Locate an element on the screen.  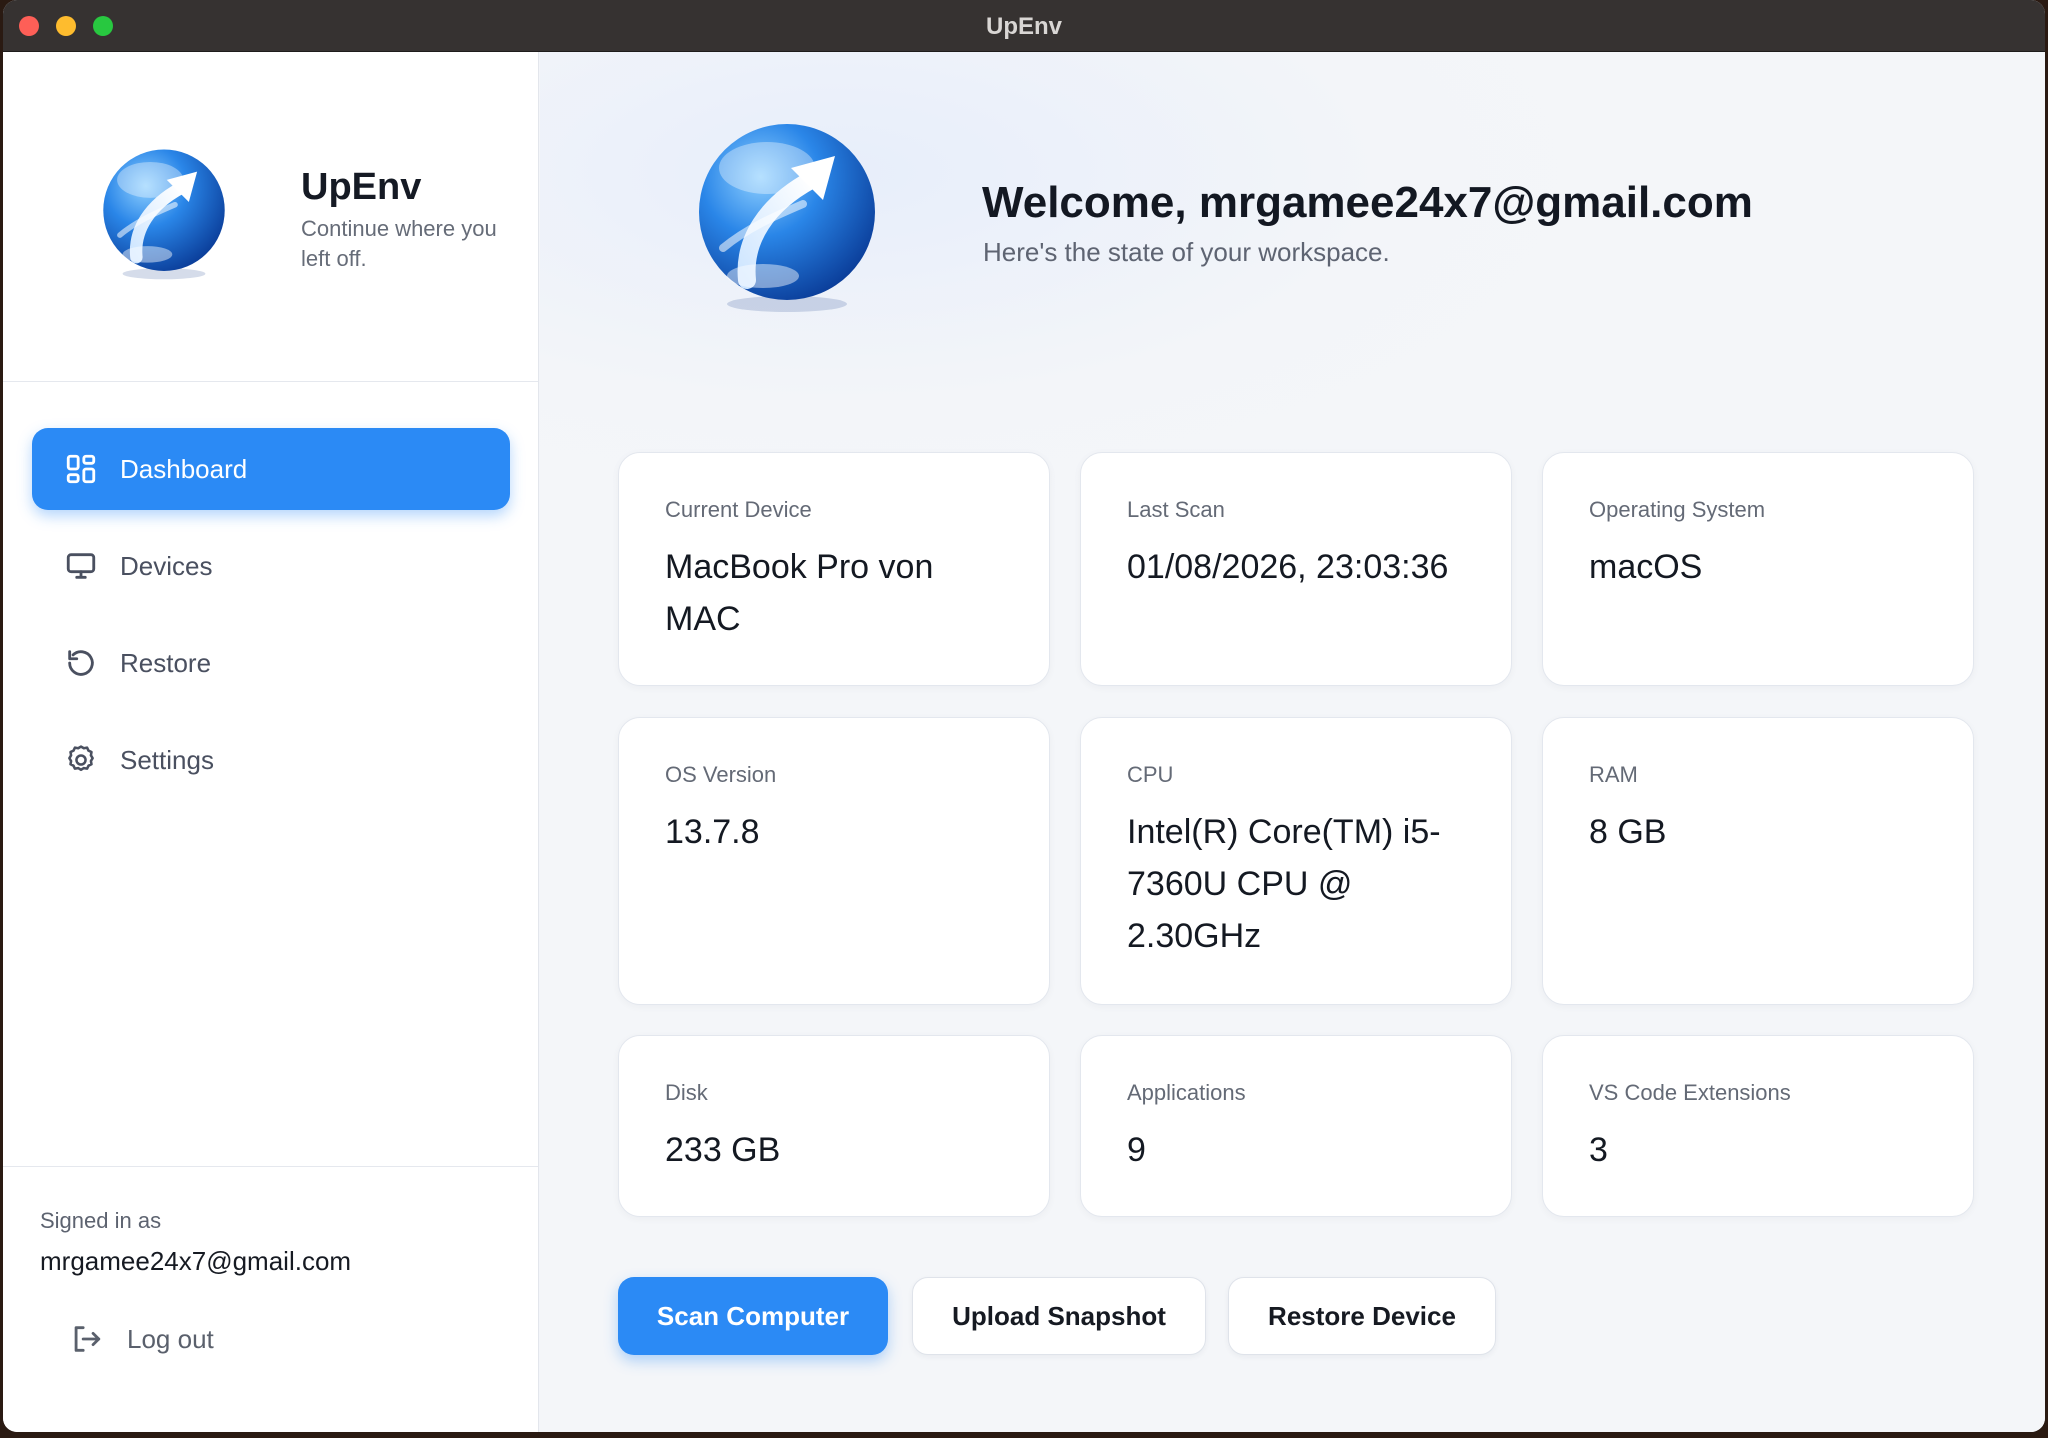
card-value: 3 is located at coordinates (1598, 1150).